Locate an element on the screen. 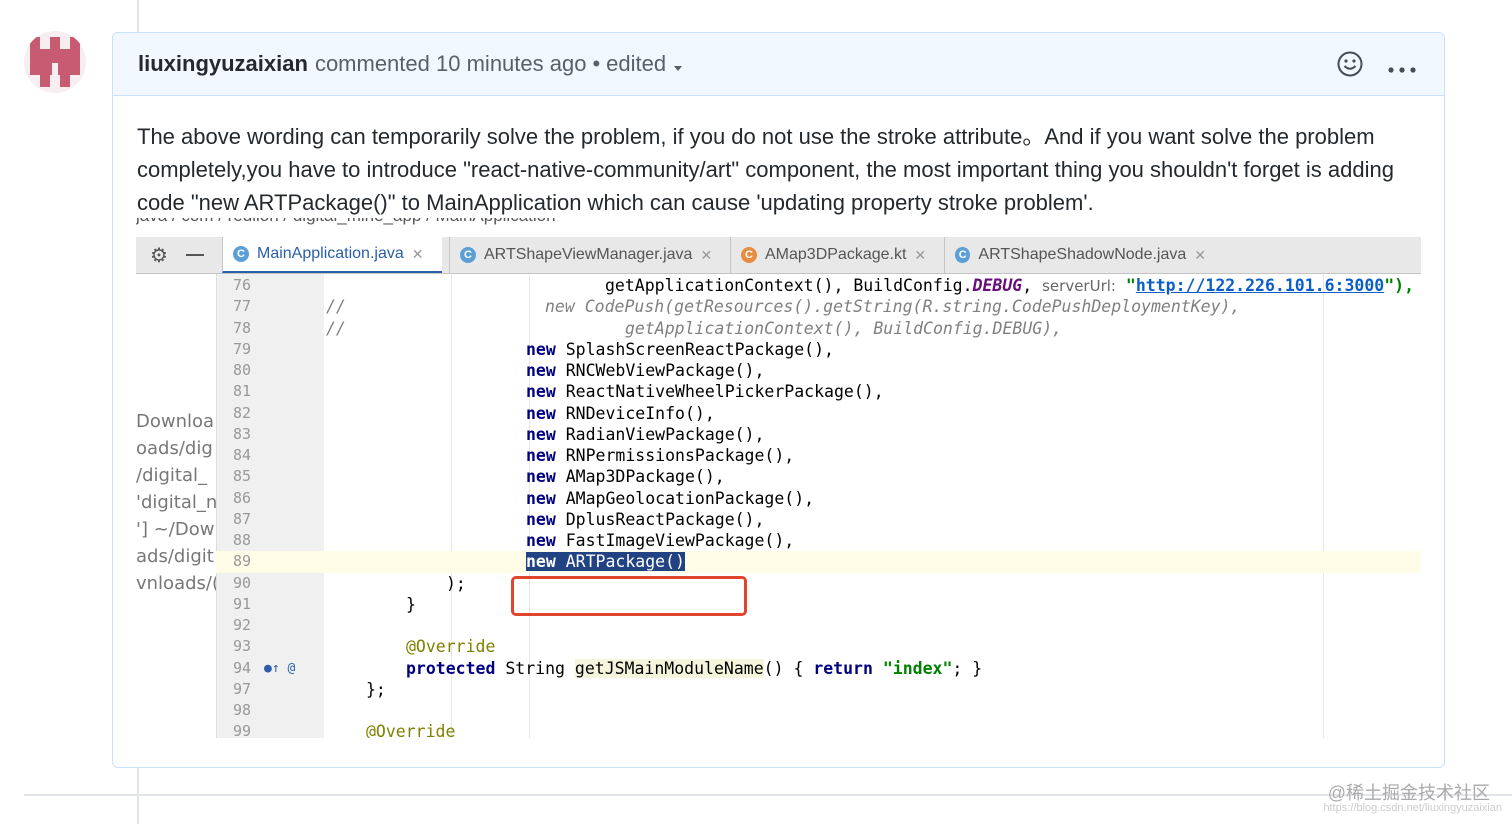 The width and height of the screenshot is (1512, 824). line-number: 87 is located at coordinates (242, 518).